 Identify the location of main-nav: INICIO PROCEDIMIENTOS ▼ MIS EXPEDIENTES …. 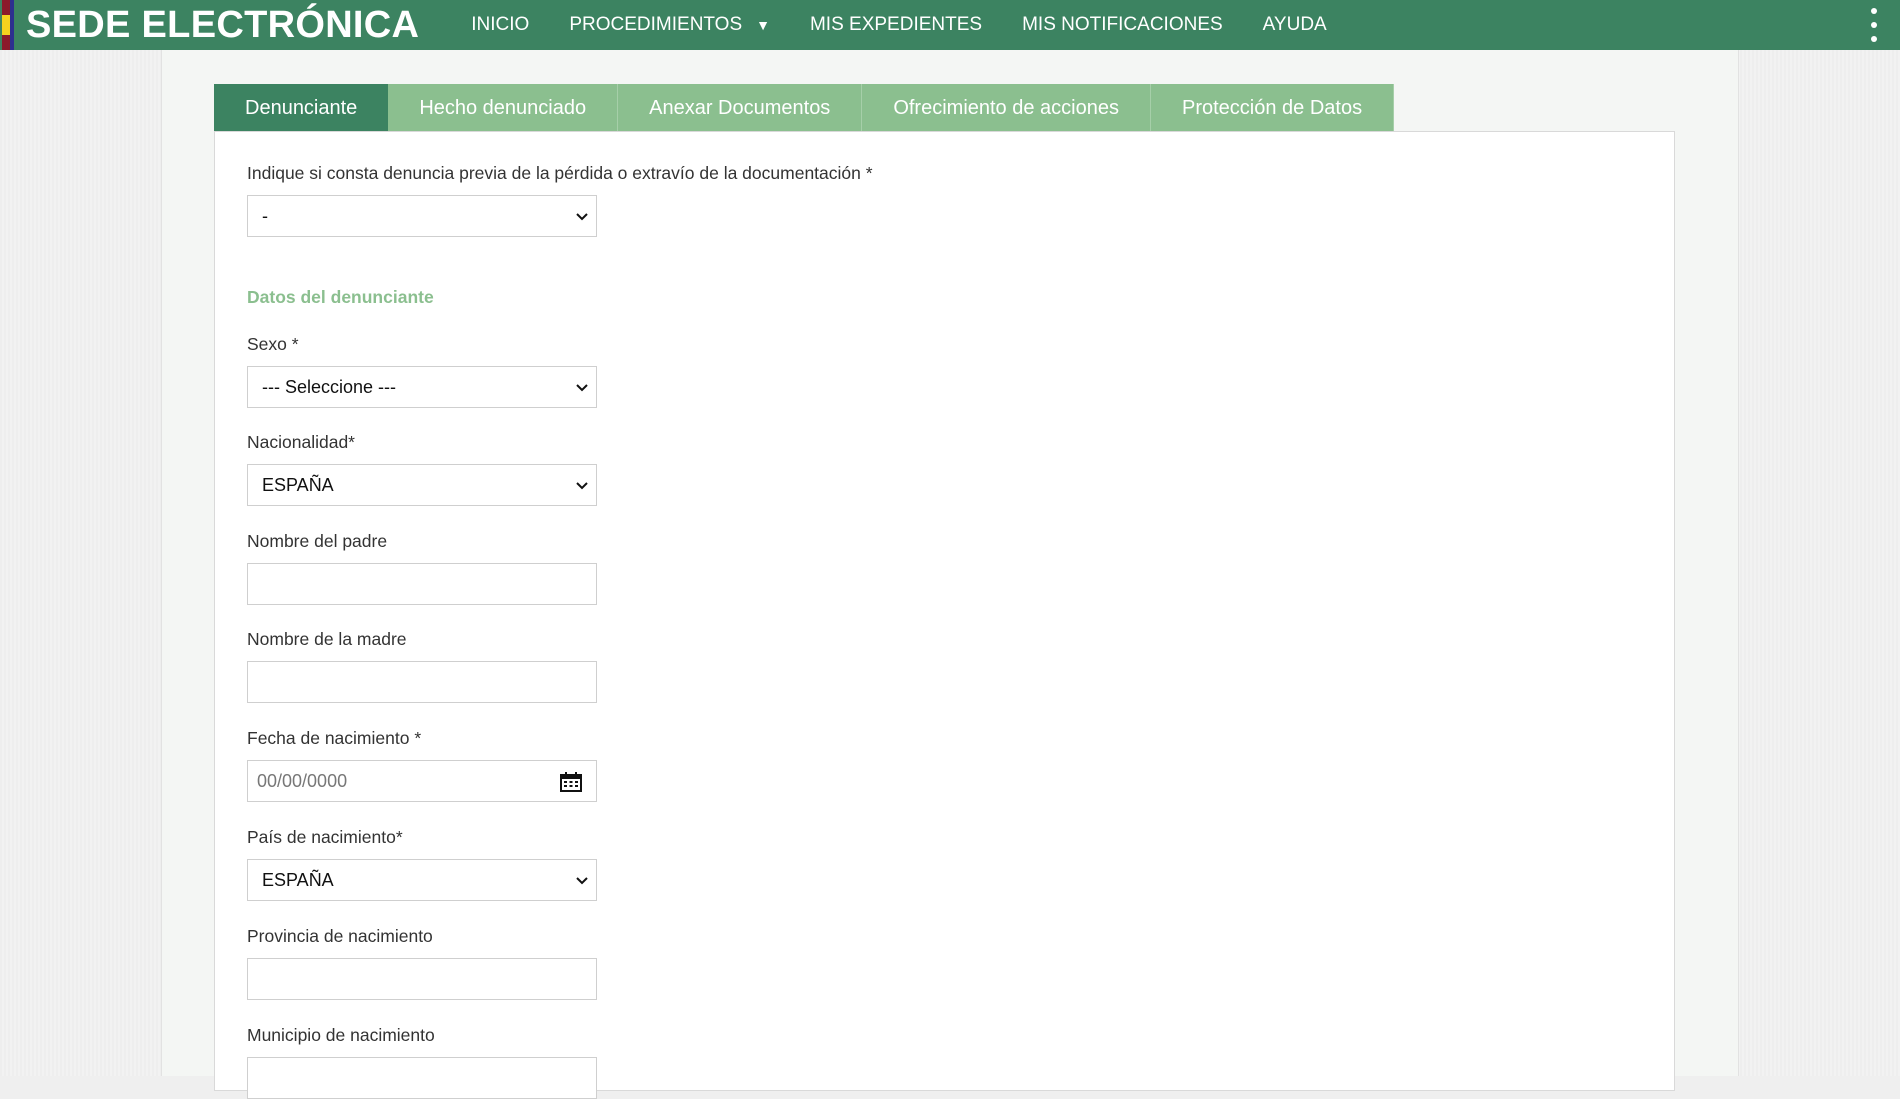
(898, 25).